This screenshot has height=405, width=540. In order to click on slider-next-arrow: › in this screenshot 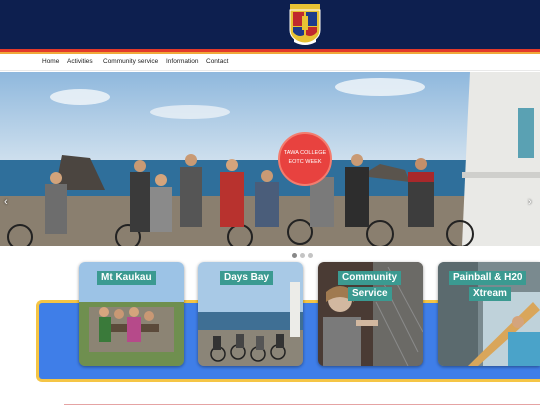, I will do `click(530, 202)`.